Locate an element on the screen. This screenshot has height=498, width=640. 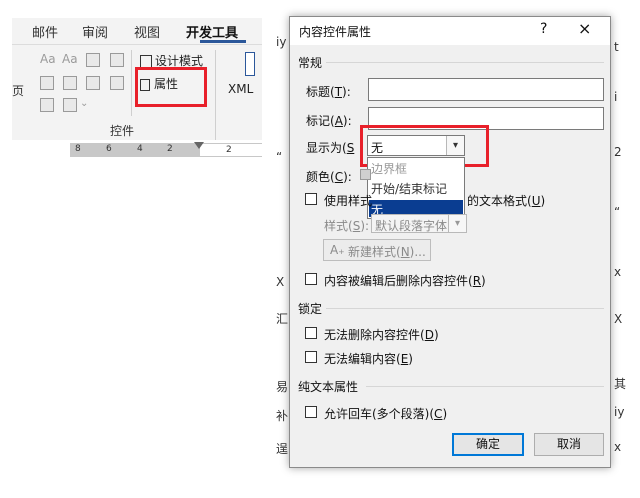
tab-developer: 开发工具 is located at coordinates (212, 31).